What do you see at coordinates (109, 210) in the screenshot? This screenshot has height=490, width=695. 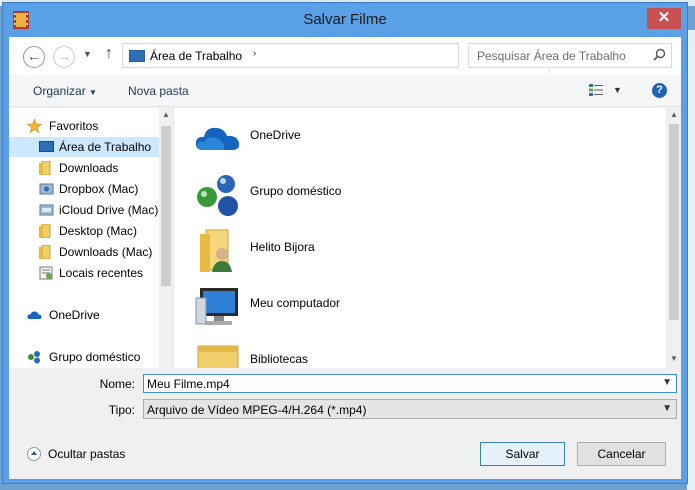 I see `sidebar-item-label: iCloud Drive (Mac)` at bounding box center [109, 210].